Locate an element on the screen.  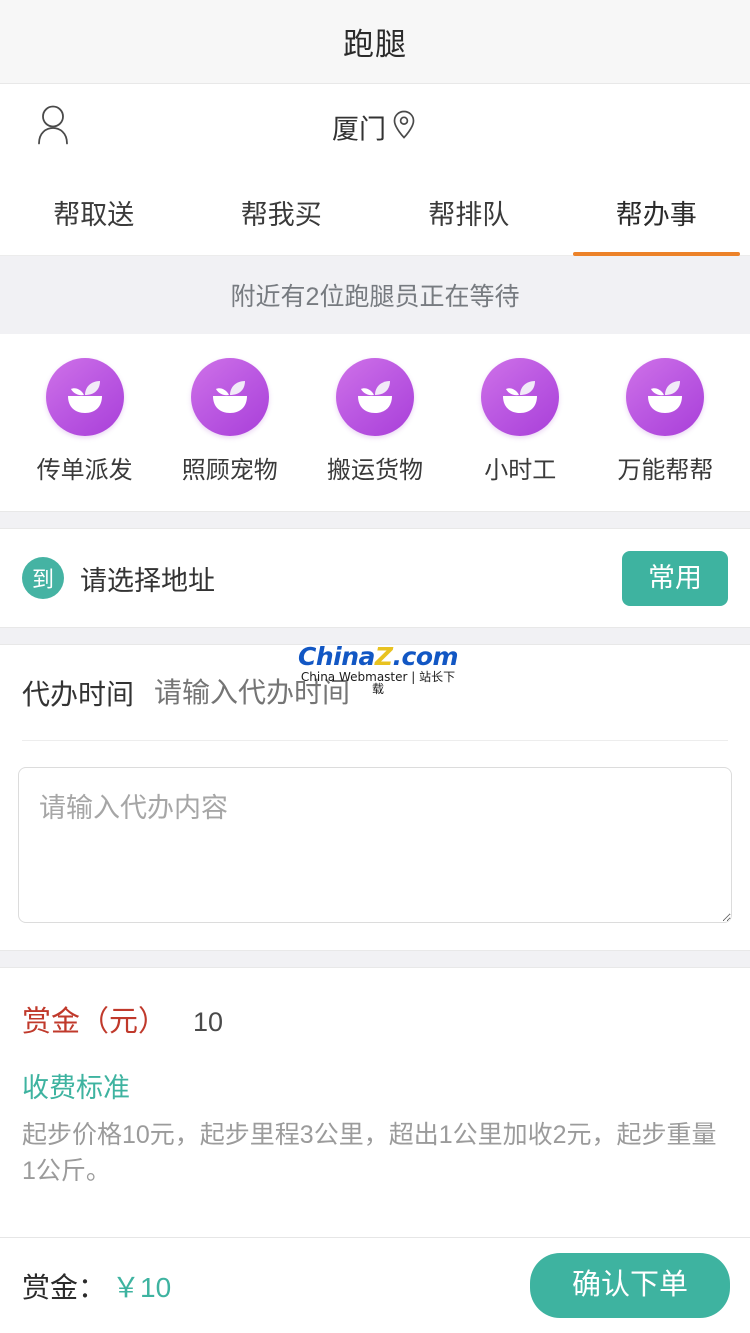
runner-notice-text: 附近有2位跑腿员正在等待 is located at coordinates (375, 297).